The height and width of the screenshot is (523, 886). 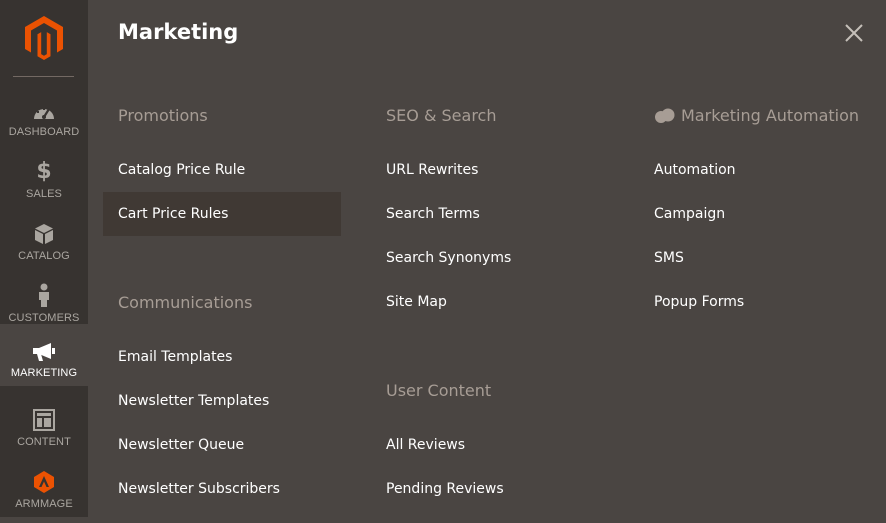 I want to click on close-icon, so click(x=854, y=33).